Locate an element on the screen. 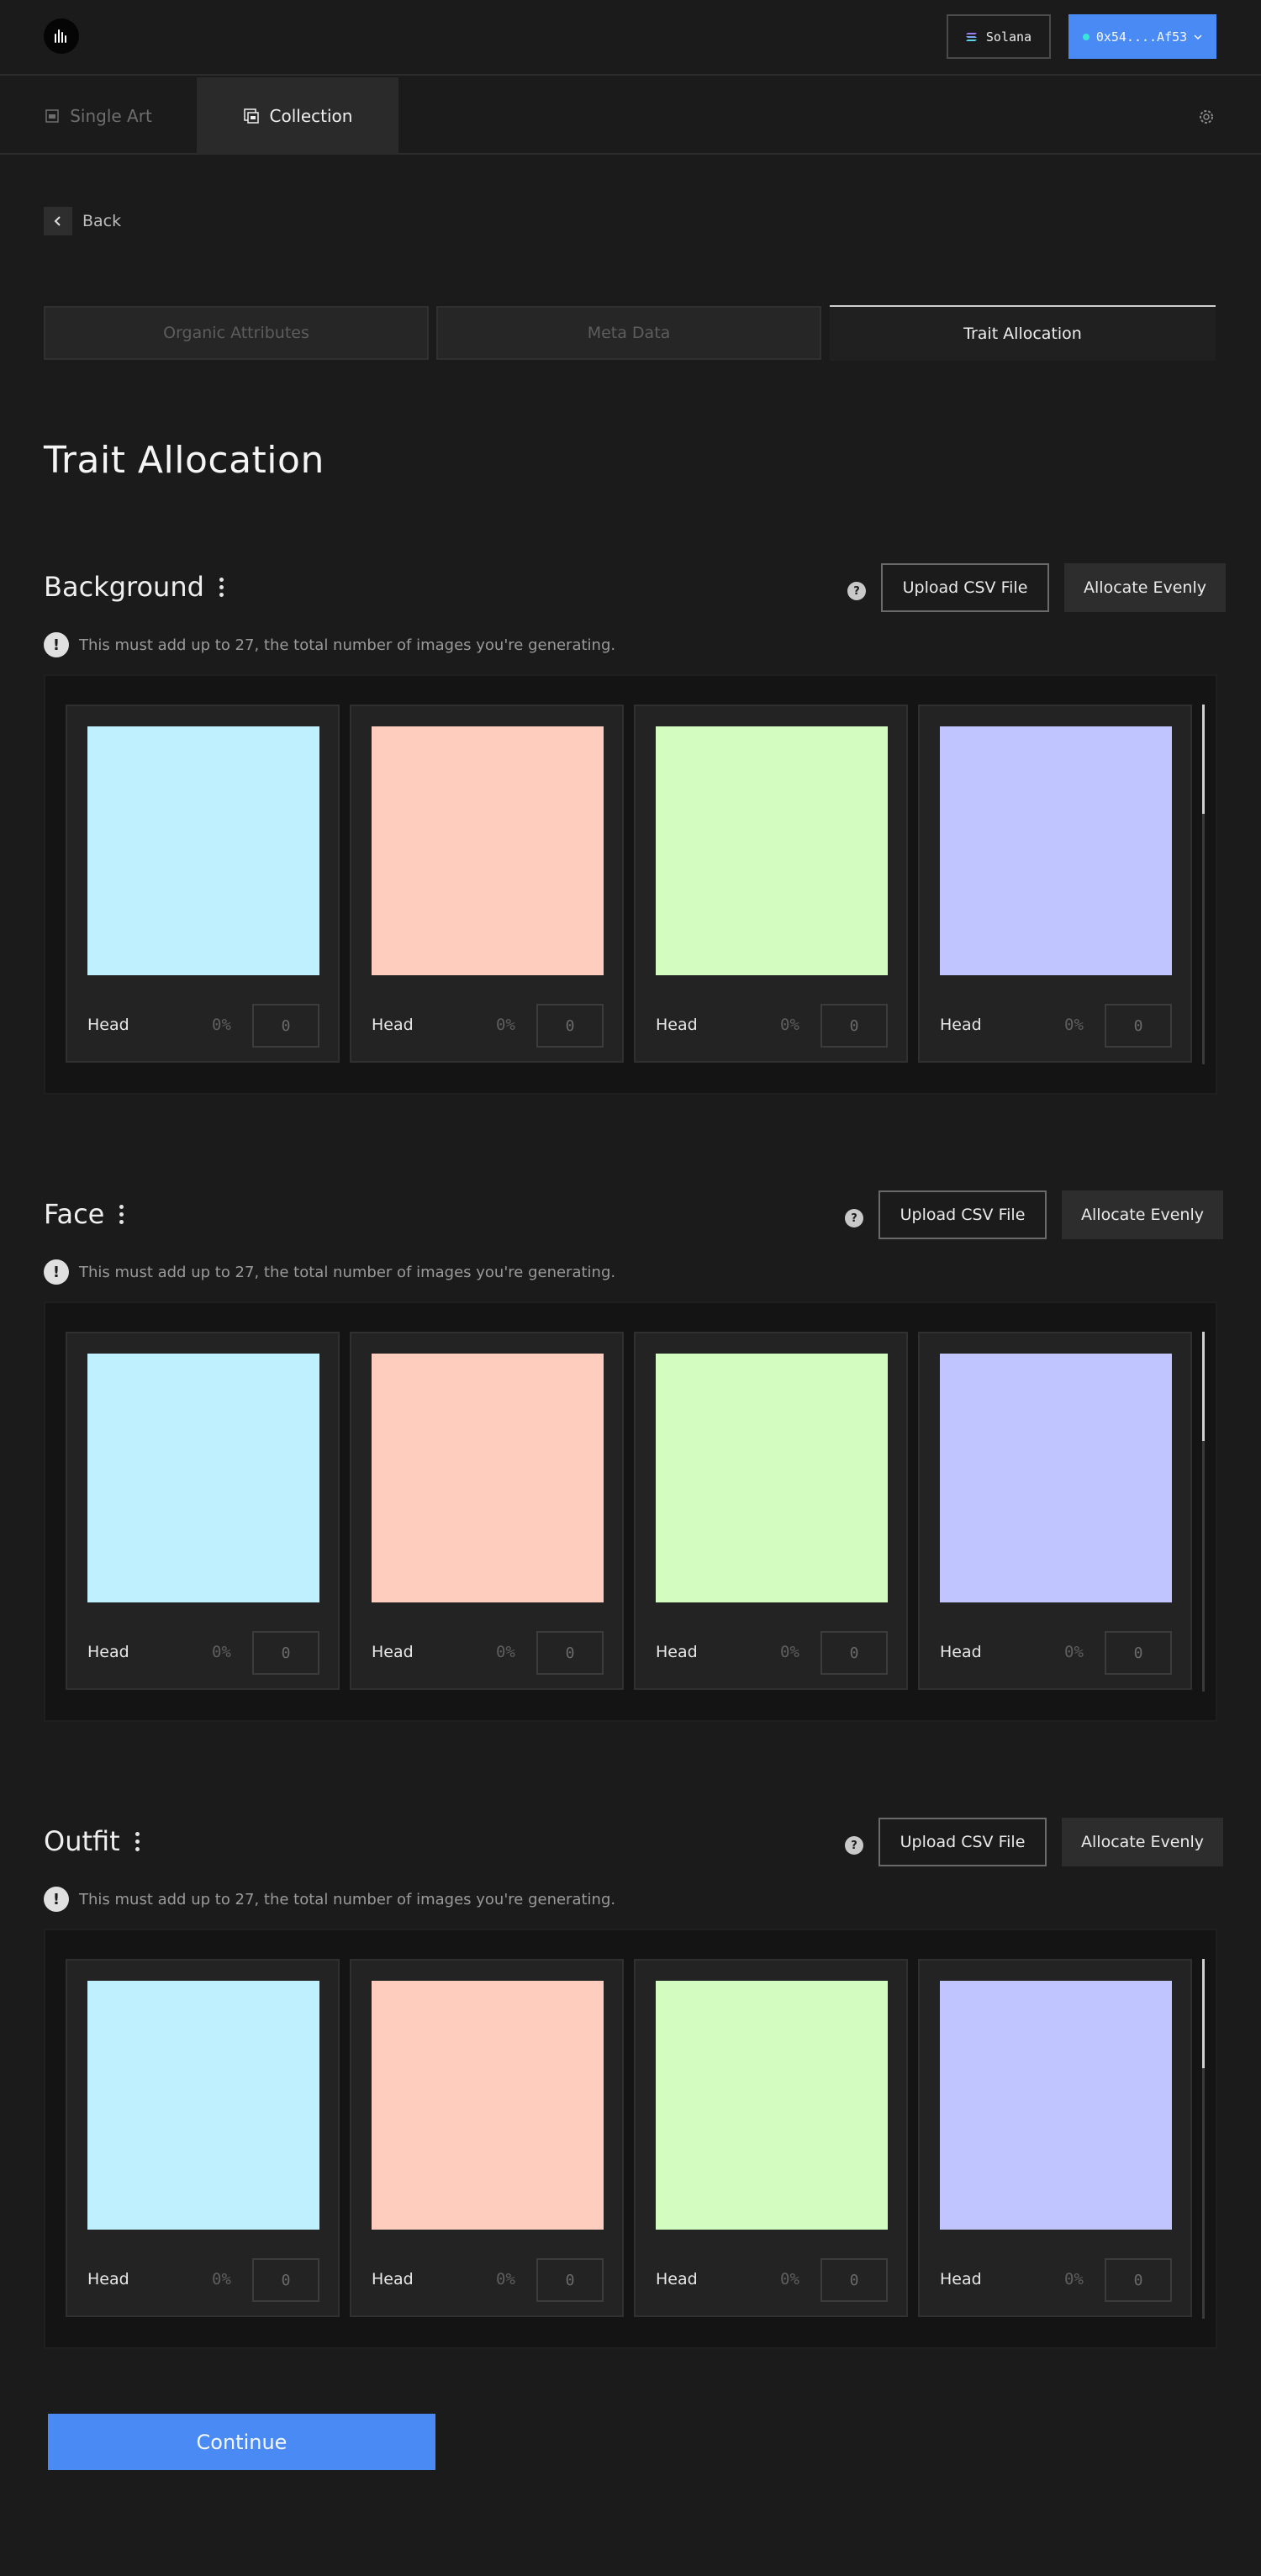  tab-single-art: Single Art is located at coordinates (98, 116).